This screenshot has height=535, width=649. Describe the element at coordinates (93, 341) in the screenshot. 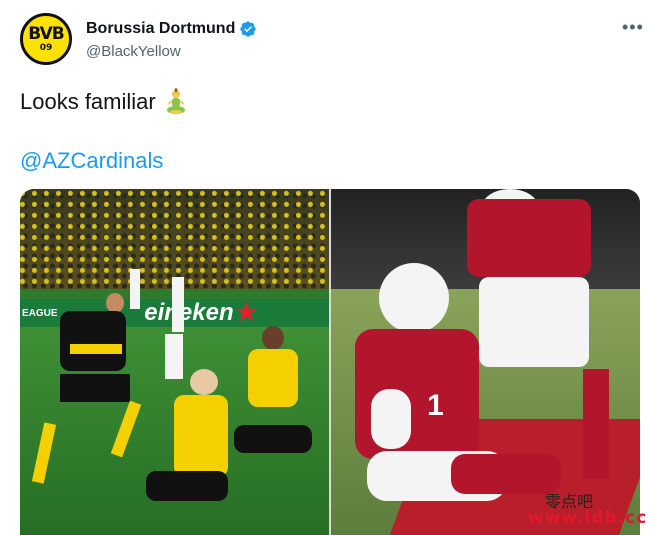

I see `player-1-shirt` at that location.